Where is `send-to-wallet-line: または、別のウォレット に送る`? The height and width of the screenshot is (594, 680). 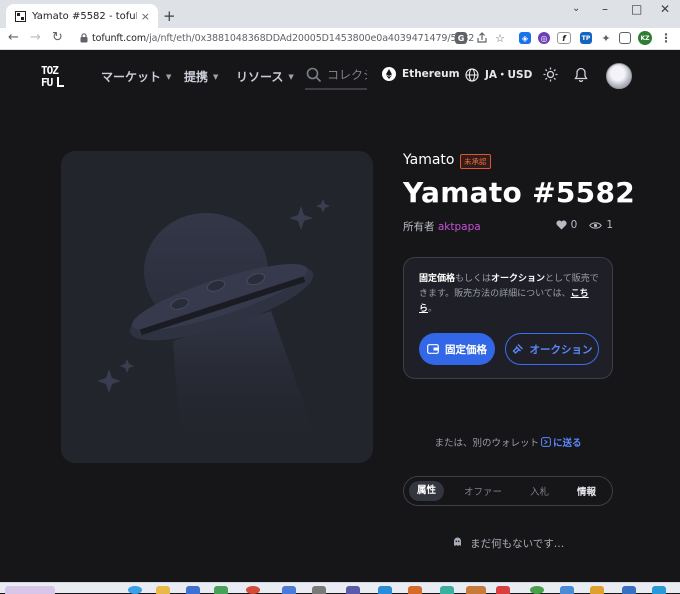 send-to-wallet-line: または、別のウォレット に送る is located at coordinates (508, 442).